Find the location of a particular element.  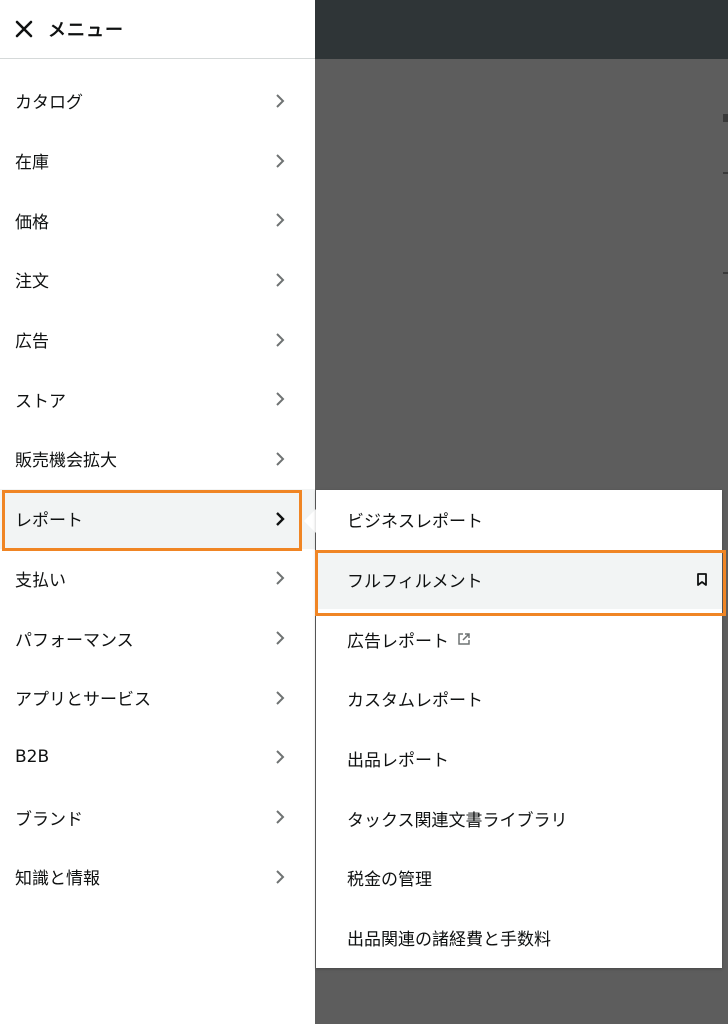

submenu-item-fulfillment: フルフィルメント is located at coordinates (520, 582).